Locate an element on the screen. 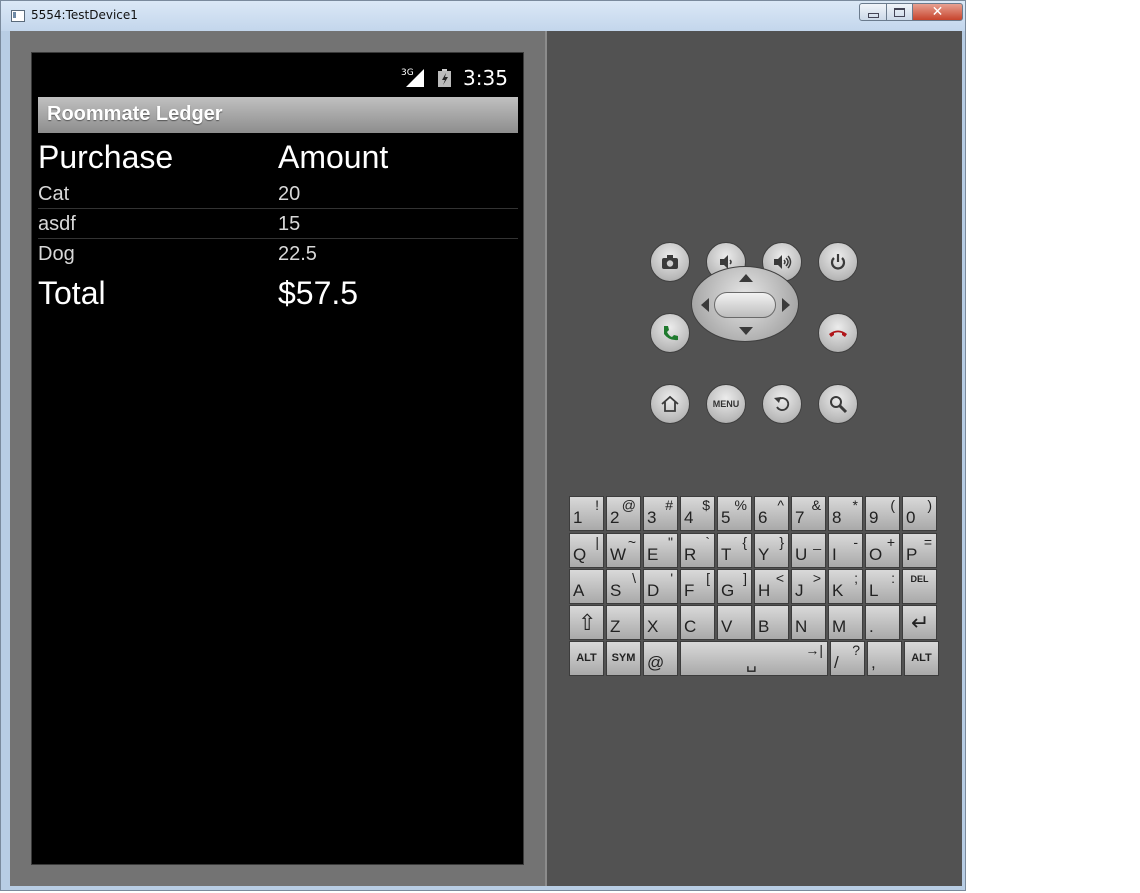 The image size is (1140, 893). key-2-8: L: is located at coordinates (882, 586).